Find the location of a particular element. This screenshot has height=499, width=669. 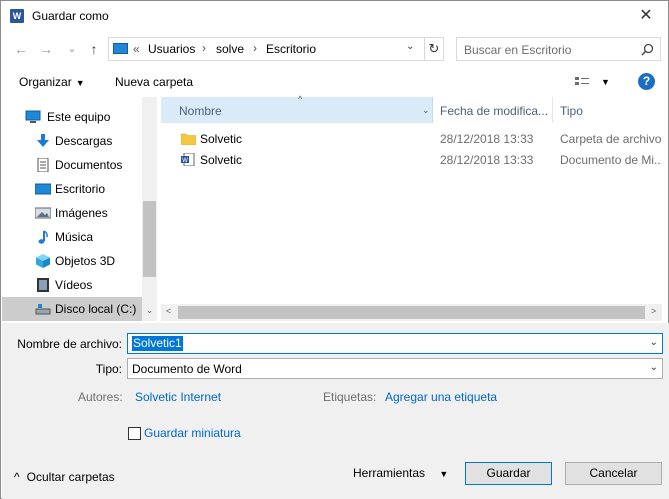

chevron-up-icon: ^ is located at coordinates (17, 477).